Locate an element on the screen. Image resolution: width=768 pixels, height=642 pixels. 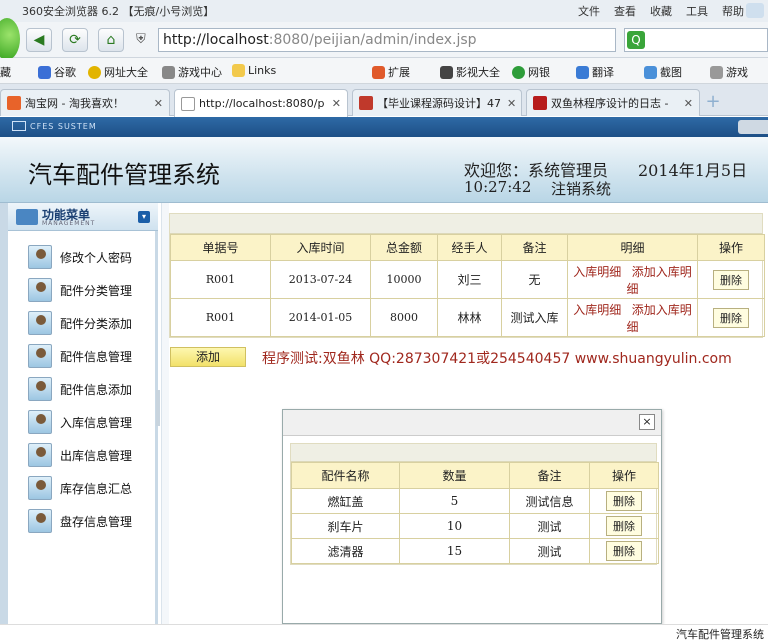
books-icon is located at coordinates (27, 217).